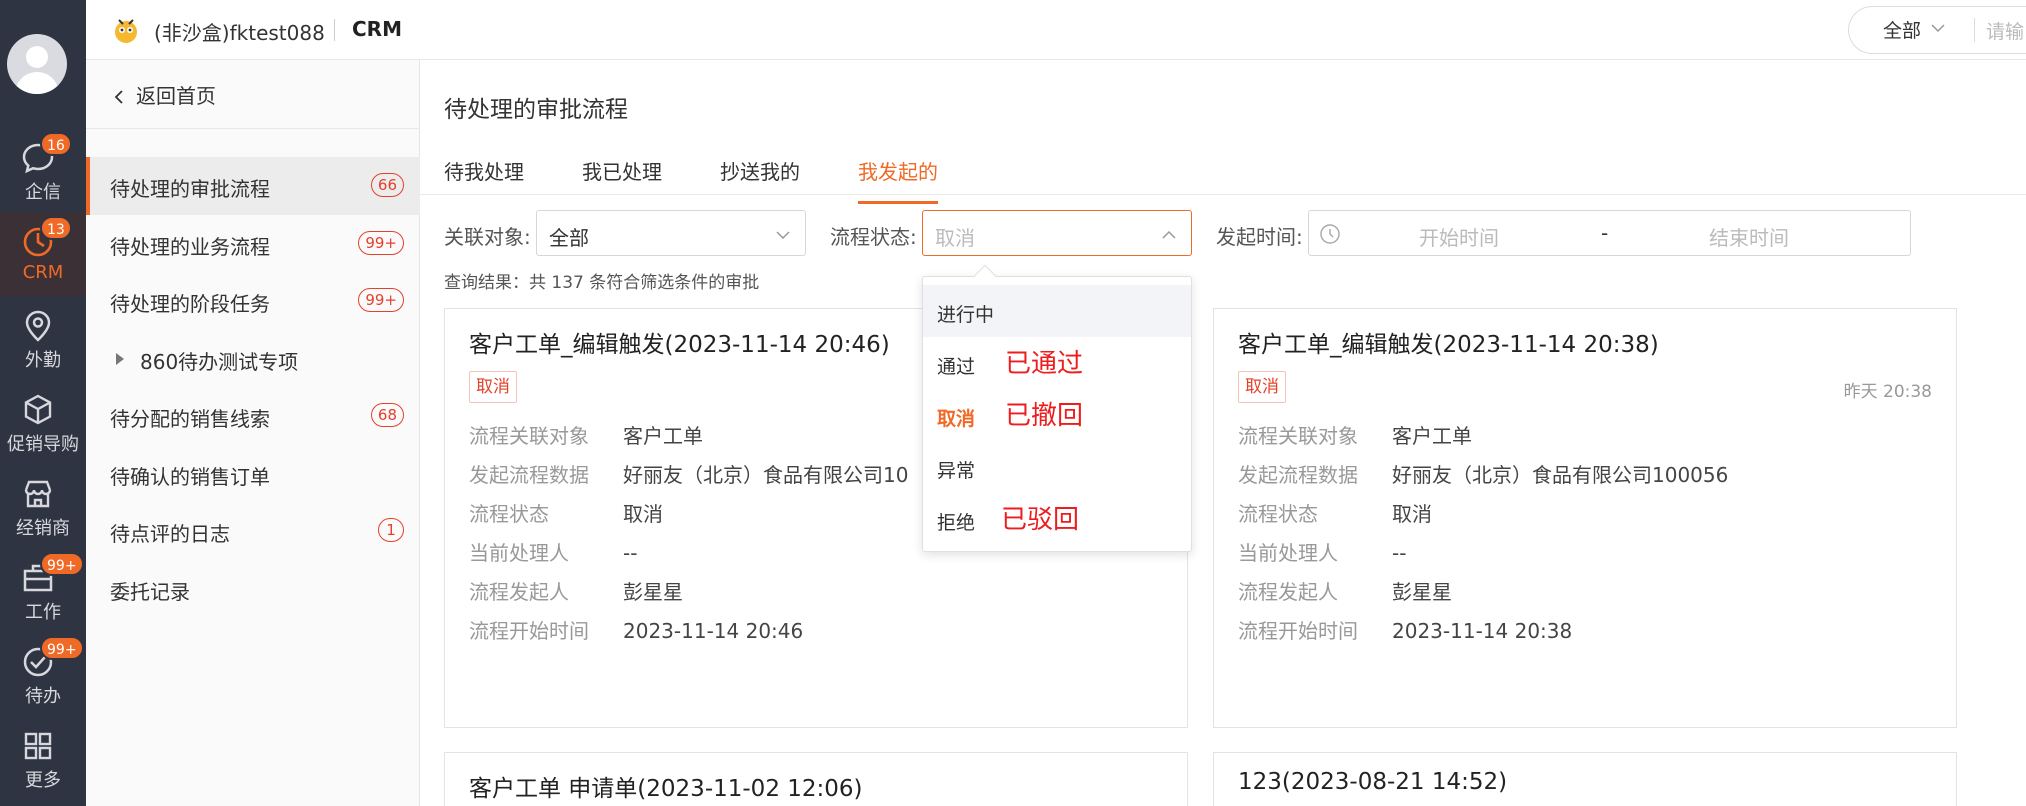 This screenshot has width=2026, height=806. What do you see at coordinates (1448, 345) in the screenshot?
I see `card-title: 客户工单_编辑触发(2023-11-14 20:38)` at bounding box center [1448, 345].